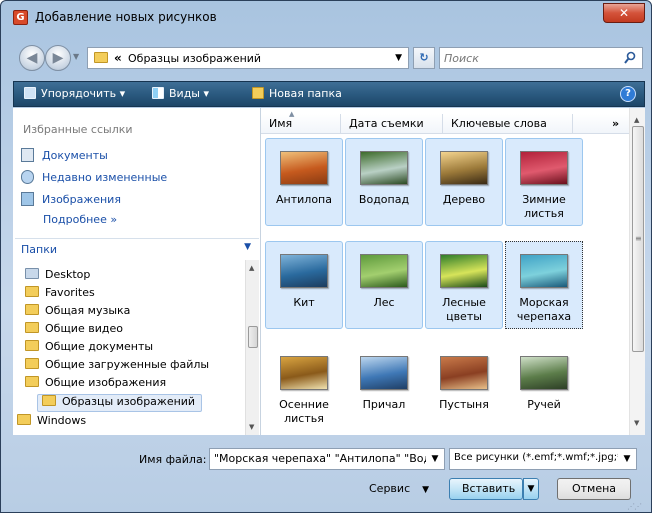 This screenshot has height=513, width=652. What do you see at coordinates (464, 182) in the screenshot?
I see `file-item: Дерево` at bounding box center [464, 182].